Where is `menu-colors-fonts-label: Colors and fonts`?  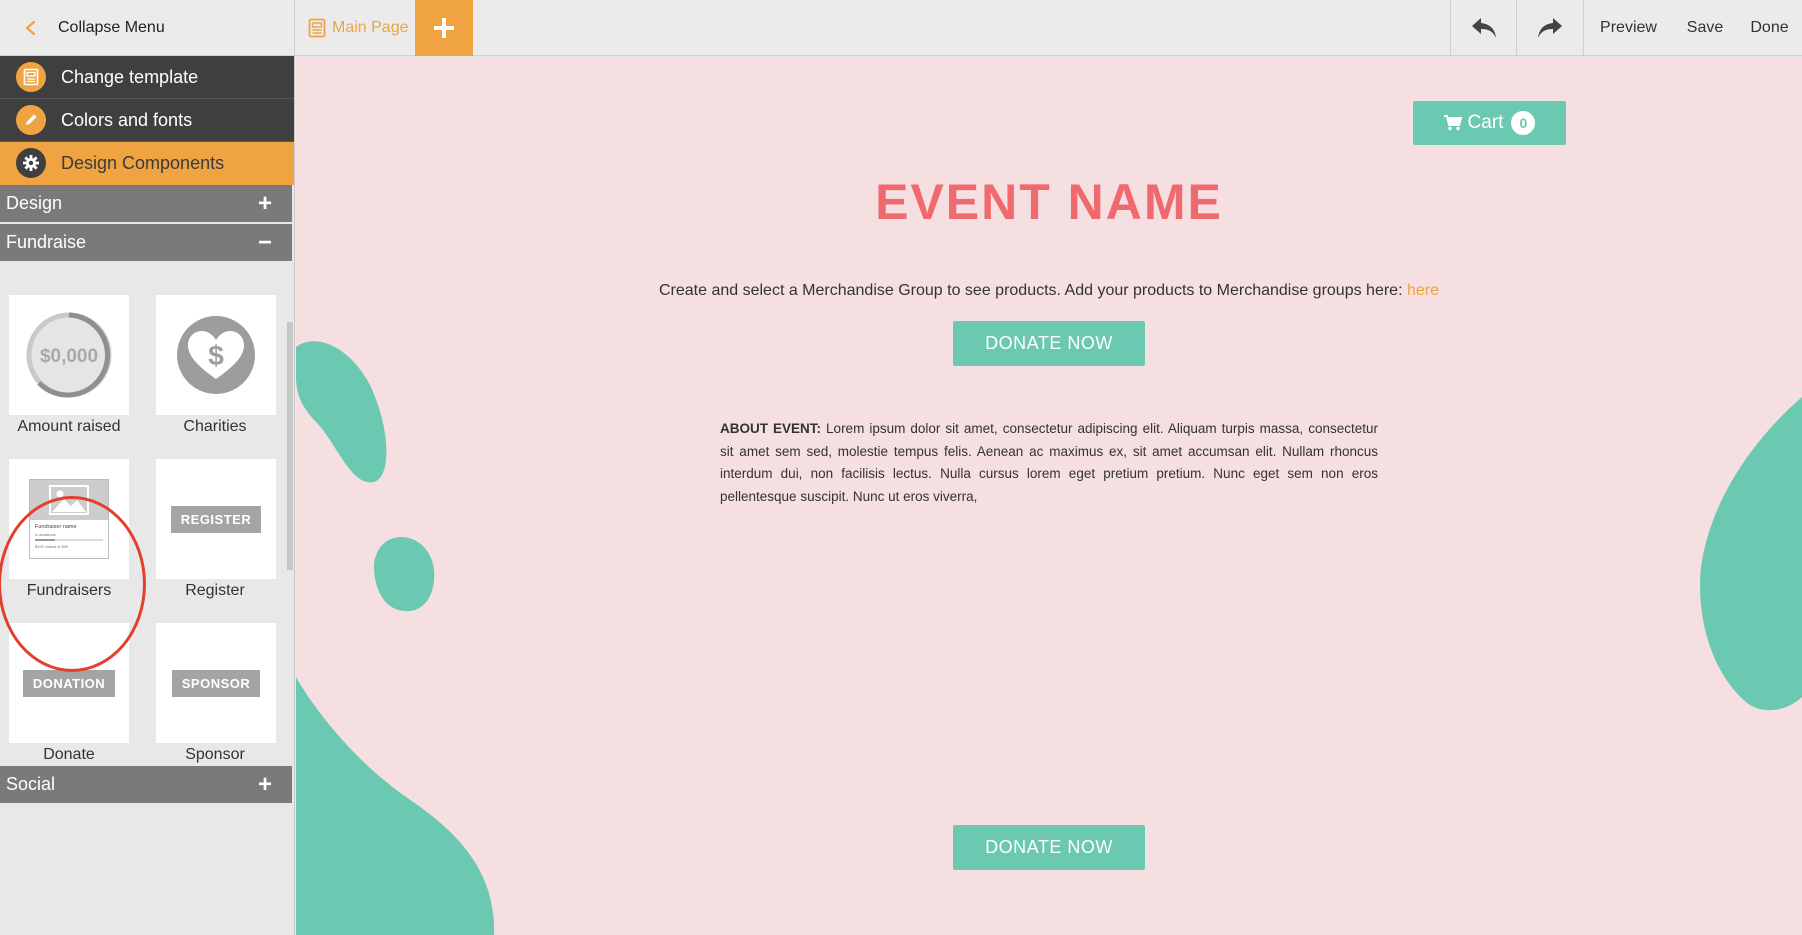 menu-colors-fonts-label: Colors and fonts is located at coordinates (127, 119).